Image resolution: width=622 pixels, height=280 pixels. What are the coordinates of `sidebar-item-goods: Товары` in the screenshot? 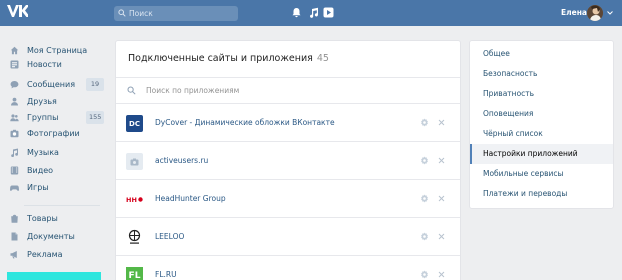 It's located at (56, 218).